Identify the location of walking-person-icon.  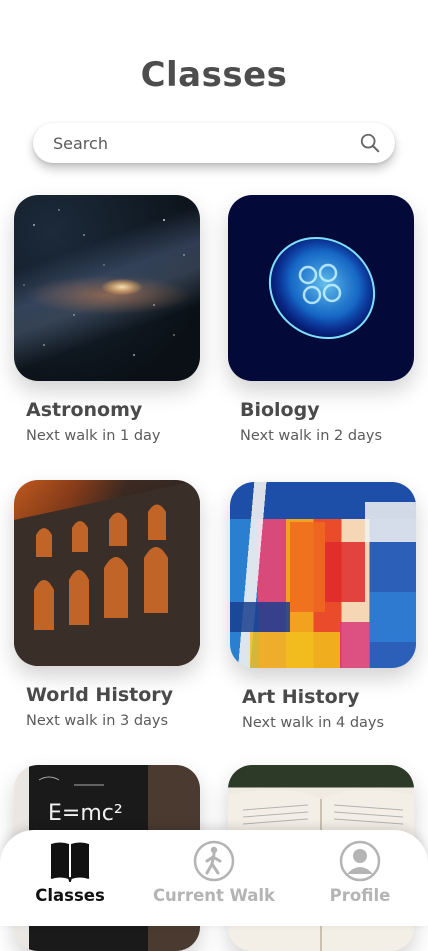
(214, 861).